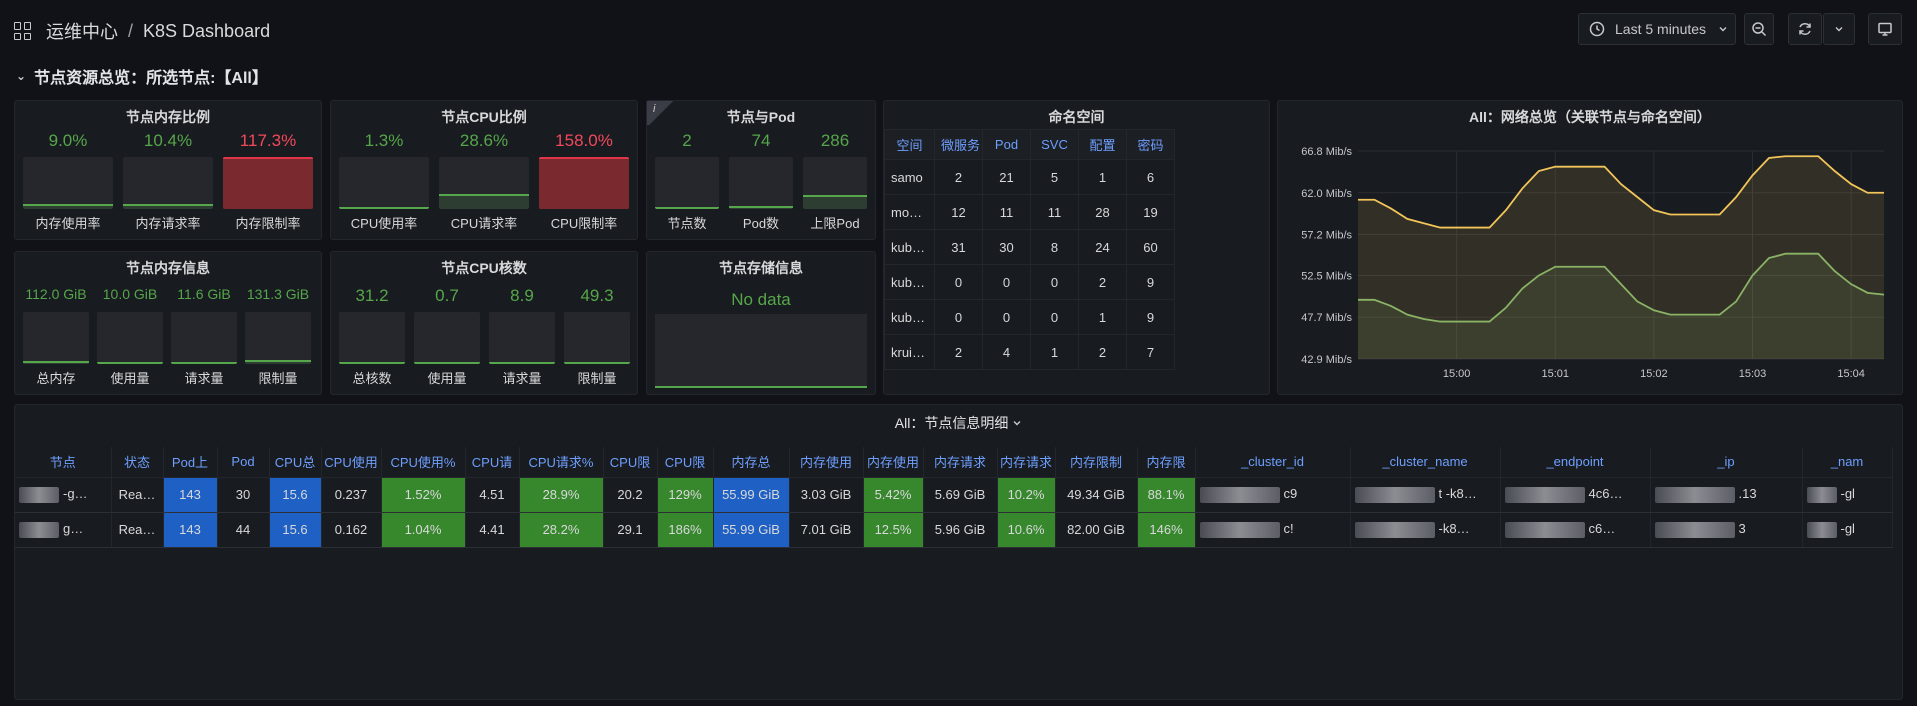 The image size is (1917, 706). I want to click on gauge-value: 28.6%, so click(484, 140).